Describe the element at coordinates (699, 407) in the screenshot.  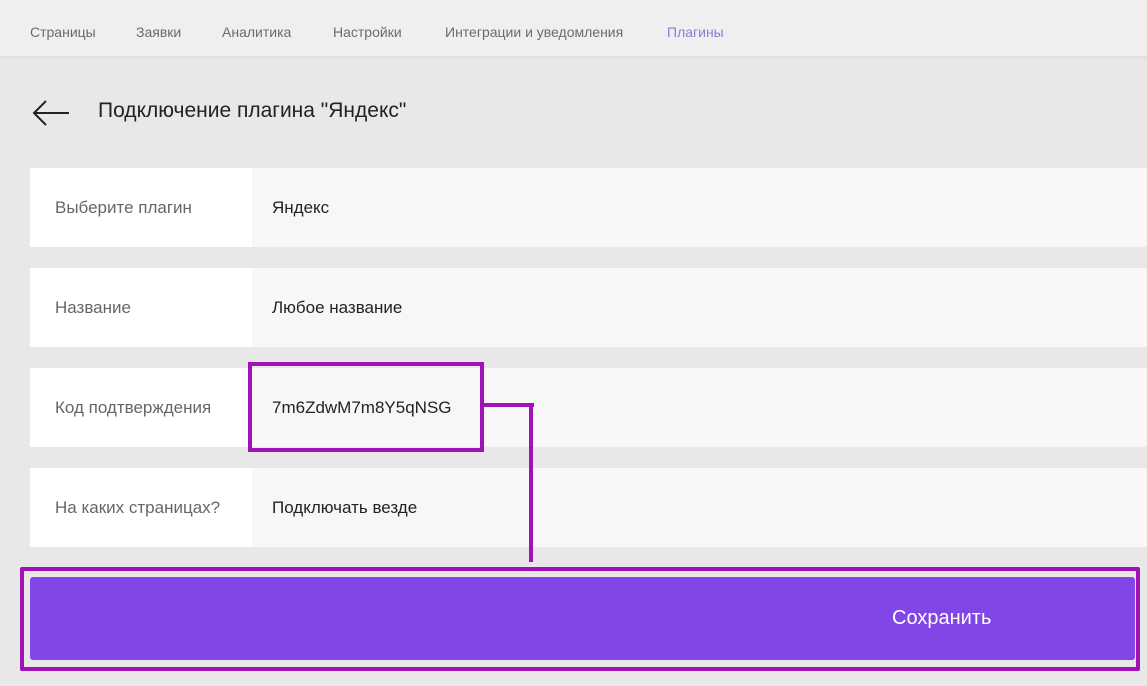
I see `confirmation-code-field: 7m6ZdwM7m8Y5qNSG` at that location.